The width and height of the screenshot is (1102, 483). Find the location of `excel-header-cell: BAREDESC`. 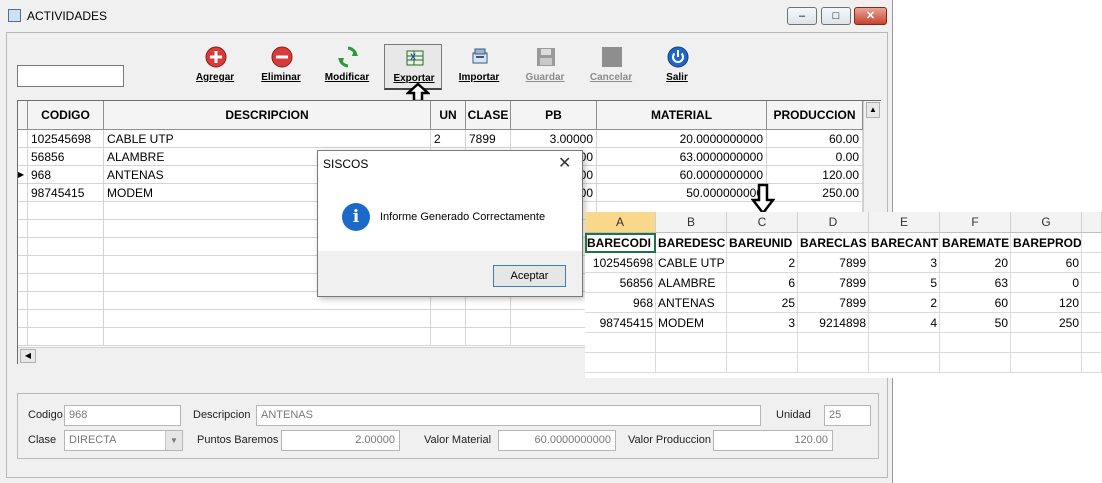

excel-header-cell: BAREDESC is located at coordinates (691, 243).